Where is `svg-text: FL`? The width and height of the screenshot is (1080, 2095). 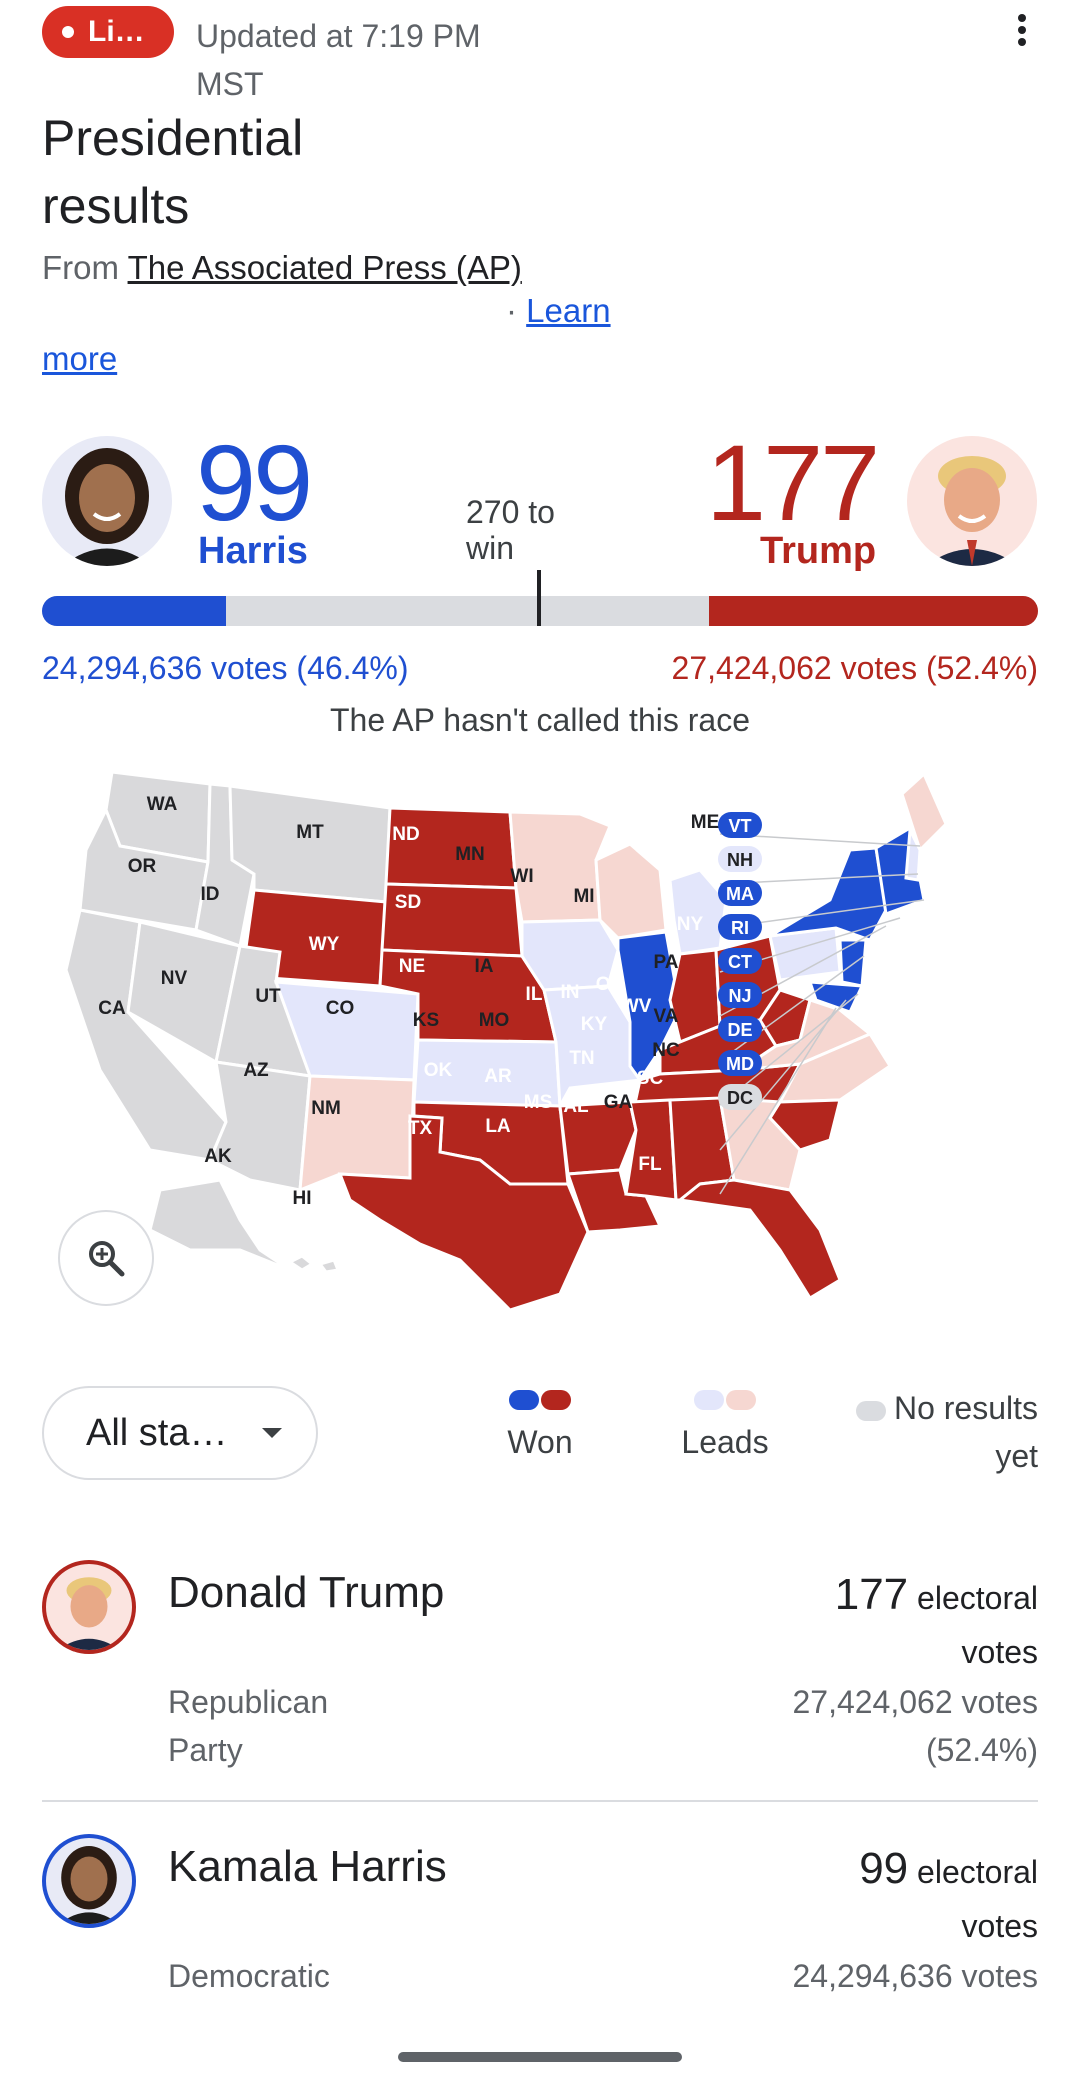
svg-text: FL is located at coordinates (650, 1164).